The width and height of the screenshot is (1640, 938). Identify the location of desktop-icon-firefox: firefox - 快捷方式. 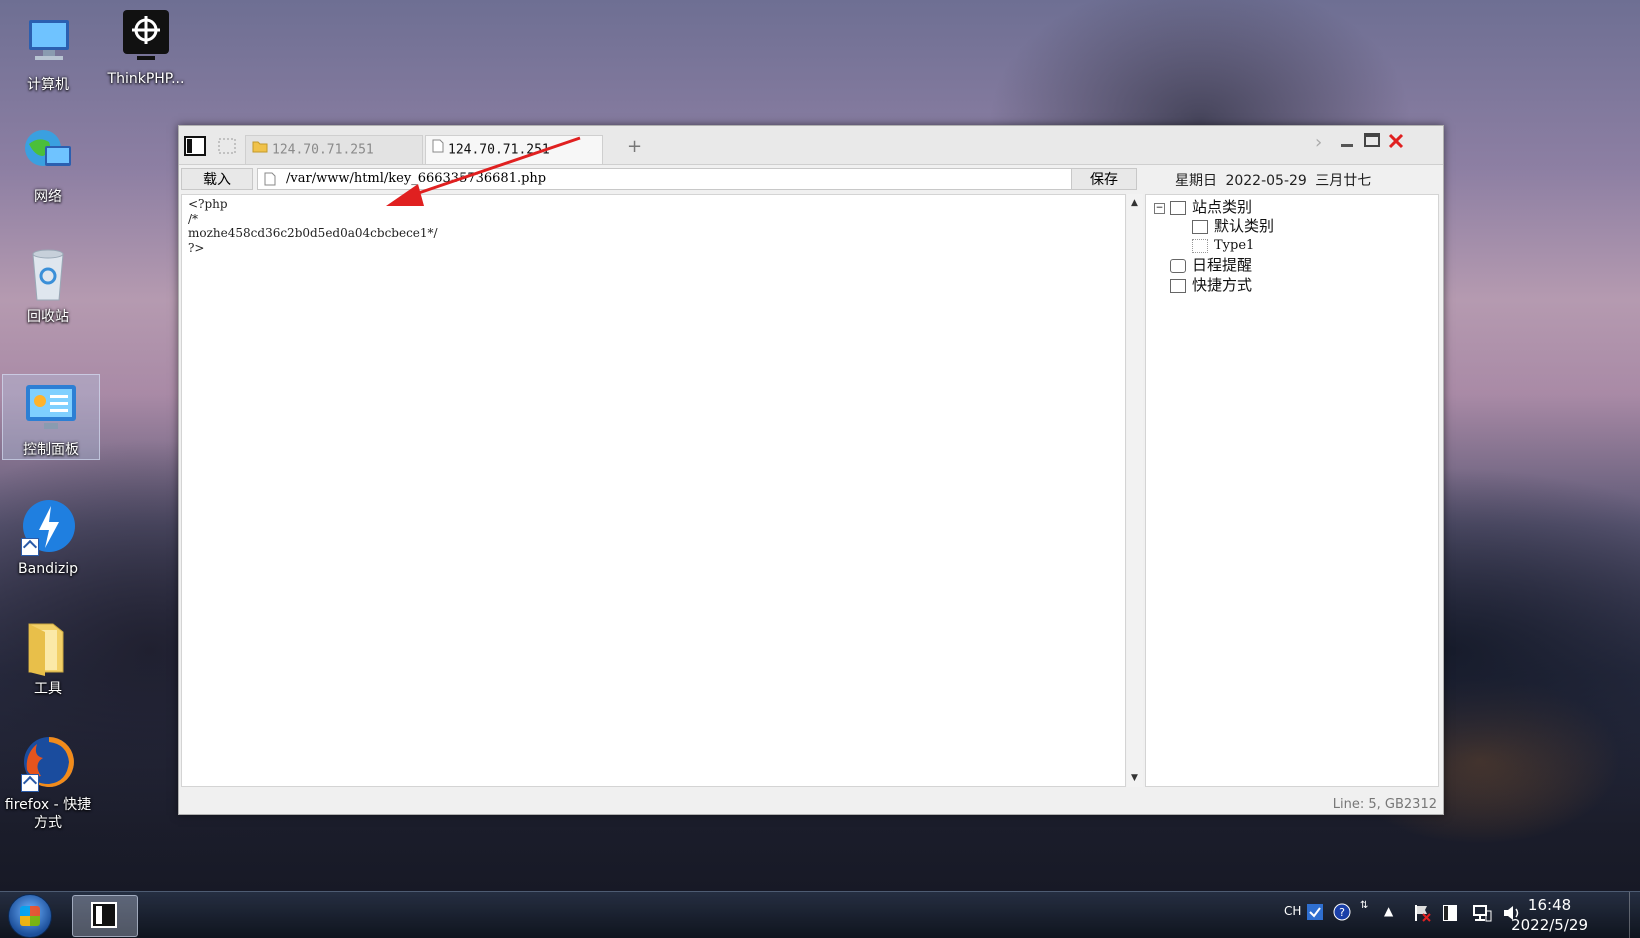
(48, 783).